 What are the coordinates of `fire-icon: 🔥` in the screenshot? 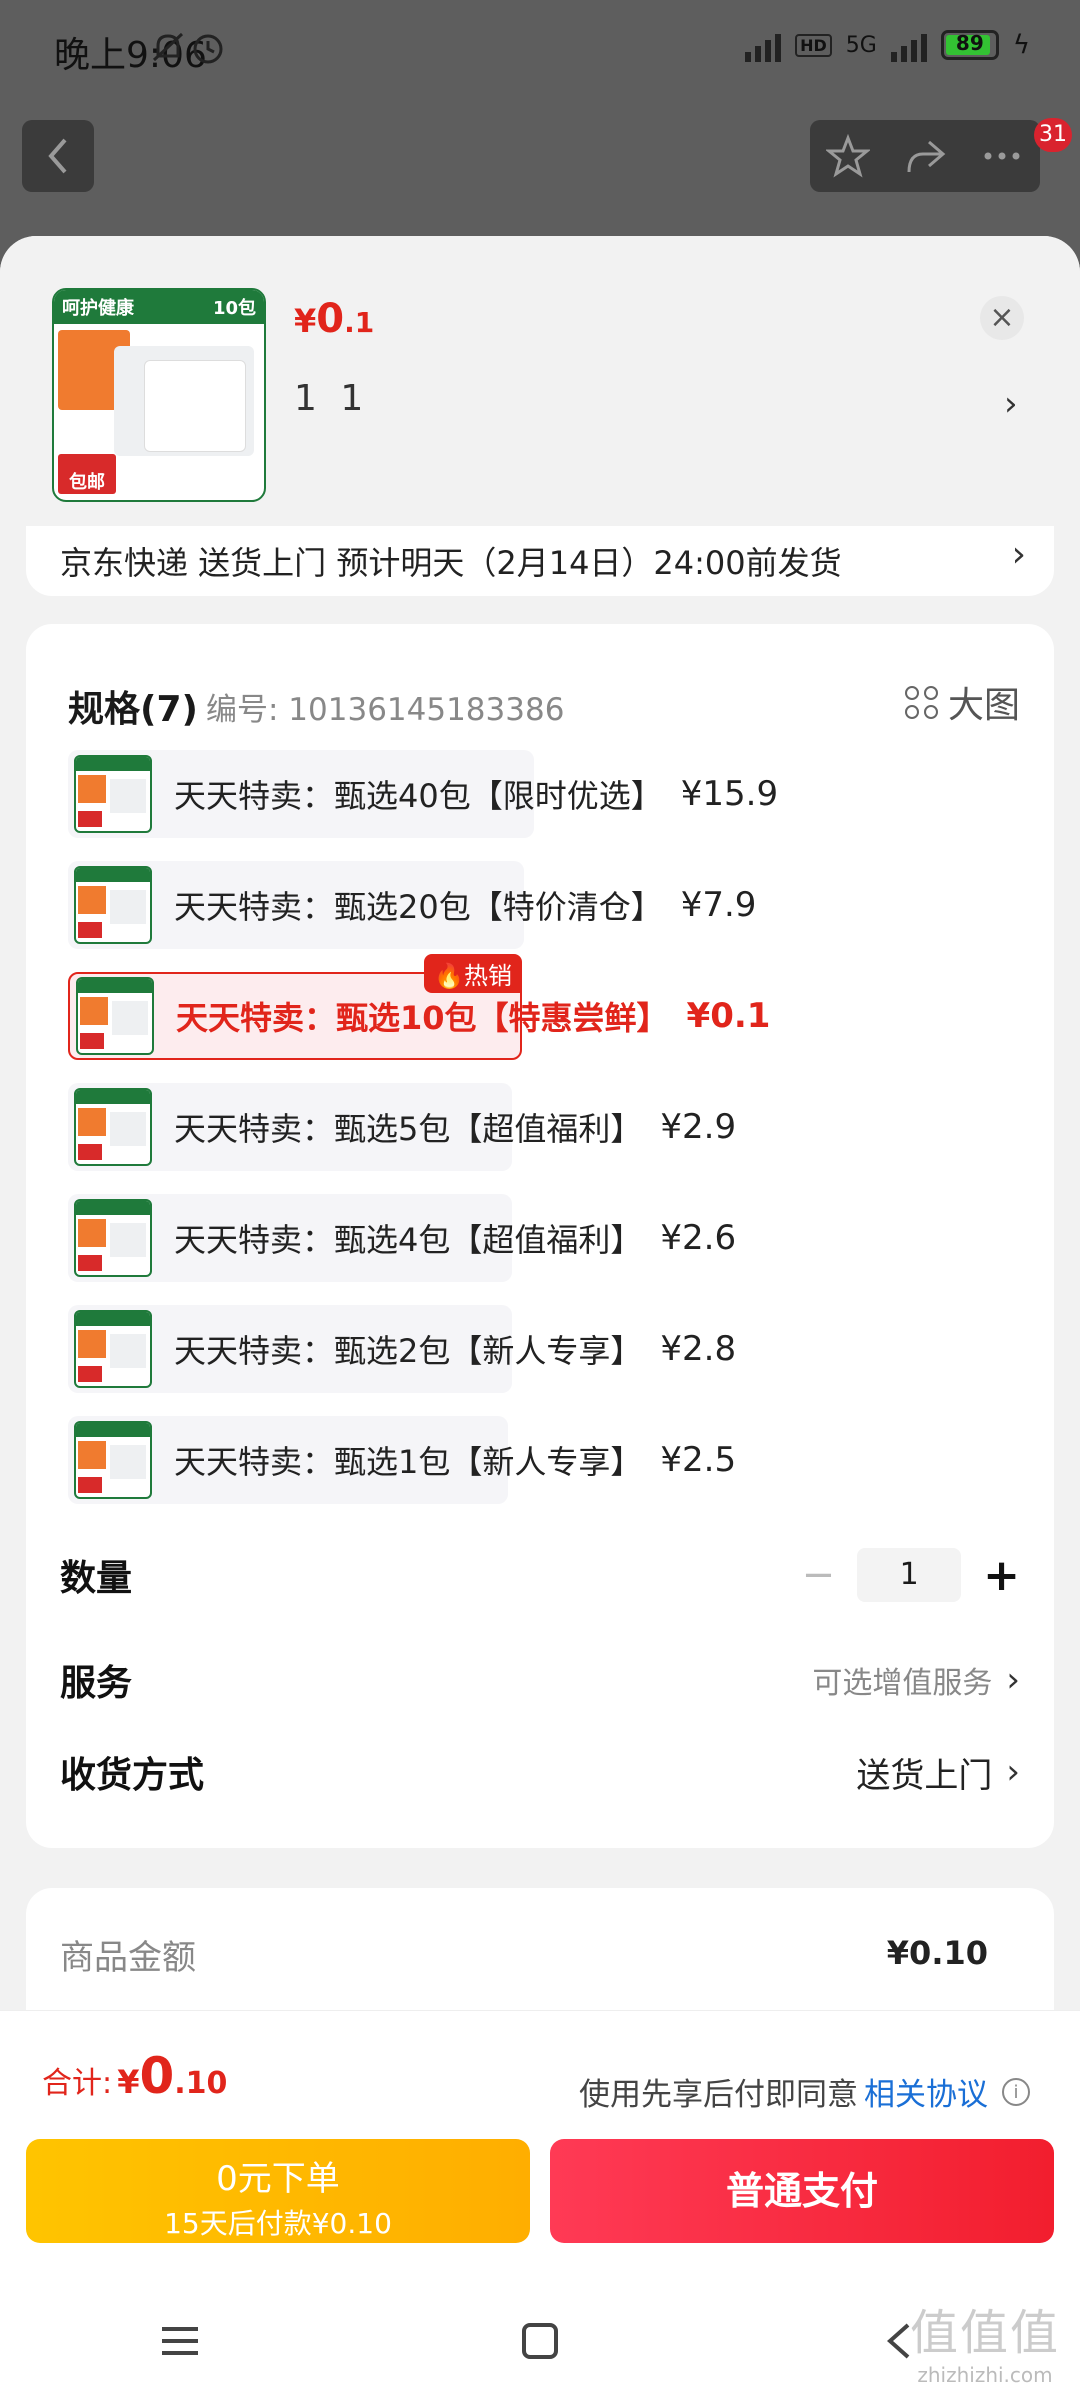 It's located at (449, 976).